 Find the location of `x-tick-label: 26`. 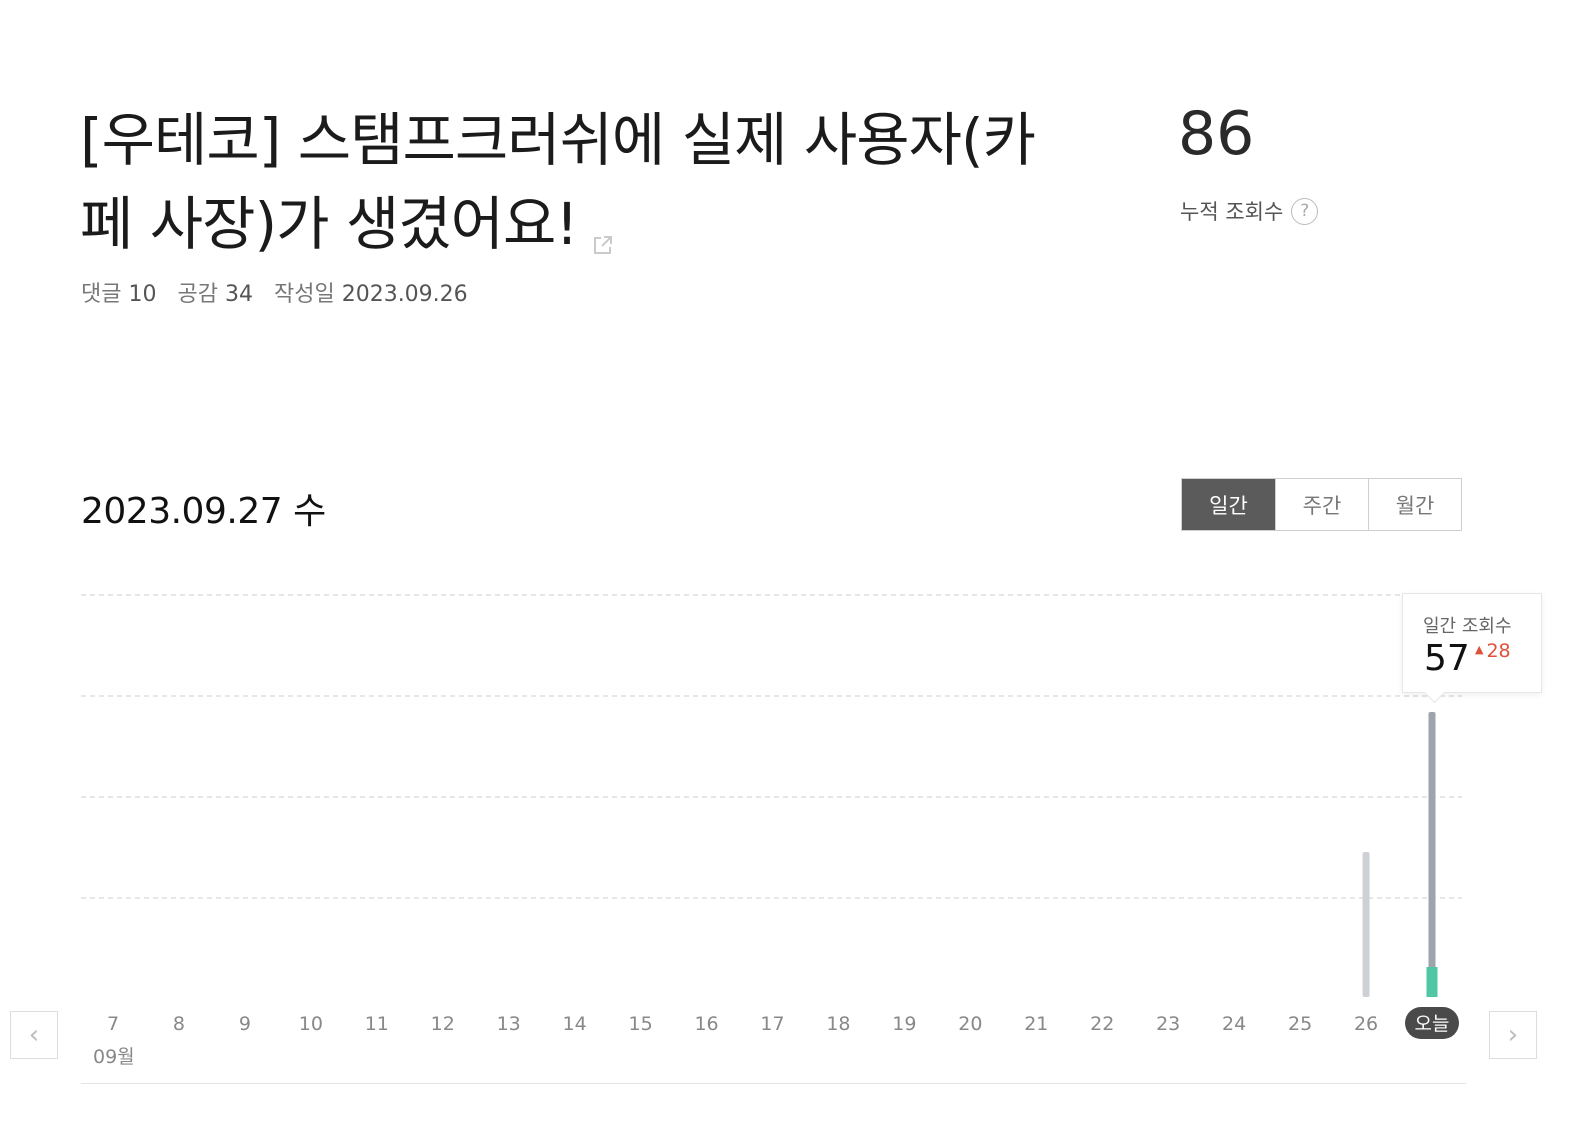

x-tick-label: 26 is located at coordinates (1366, 1024).